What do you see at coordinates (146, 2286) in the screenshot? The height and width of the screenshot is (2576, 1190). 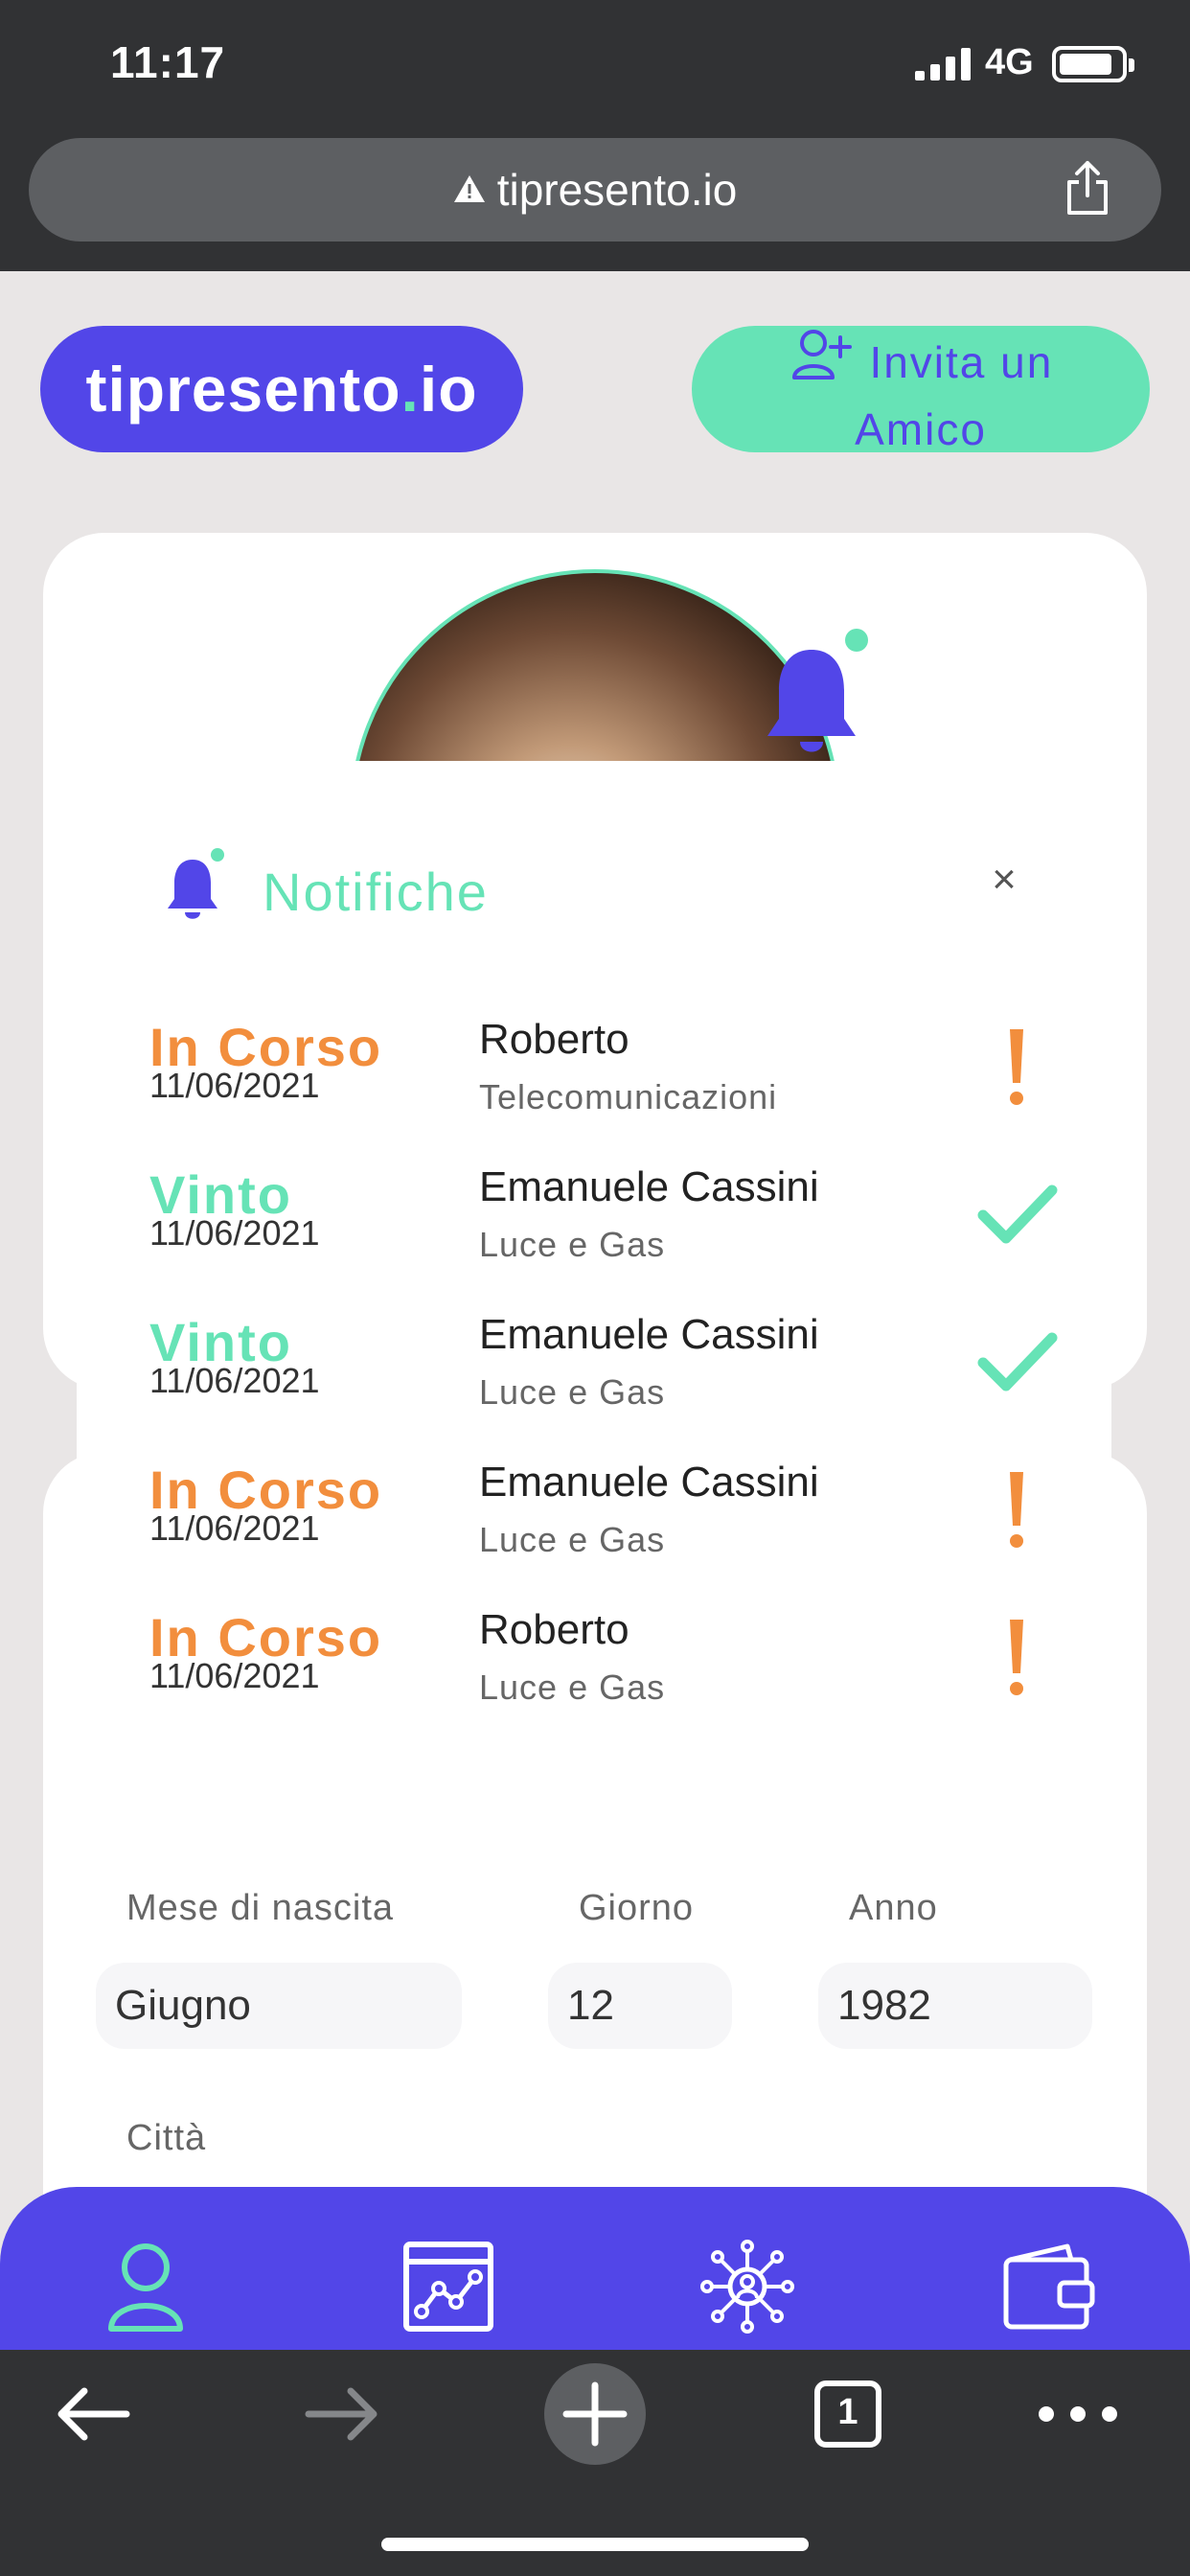 I see `profile-icon` at bounding box center [146, 2286].